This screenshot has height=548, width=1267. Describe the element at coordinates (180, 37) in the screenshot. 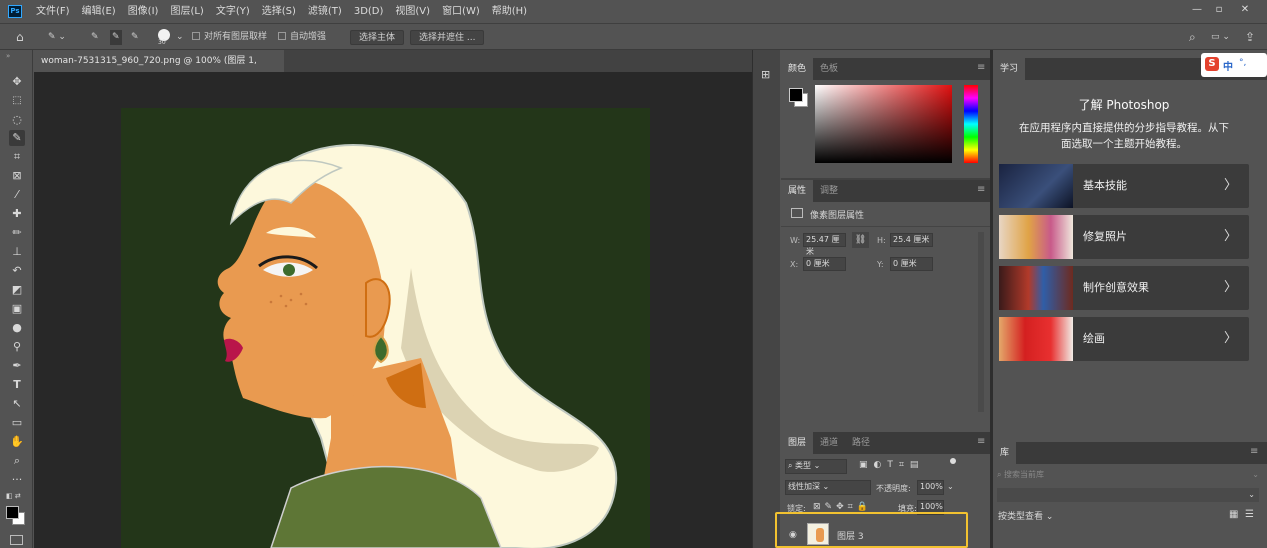

I see `brush-dropdown-icon: ⌄` at that location.